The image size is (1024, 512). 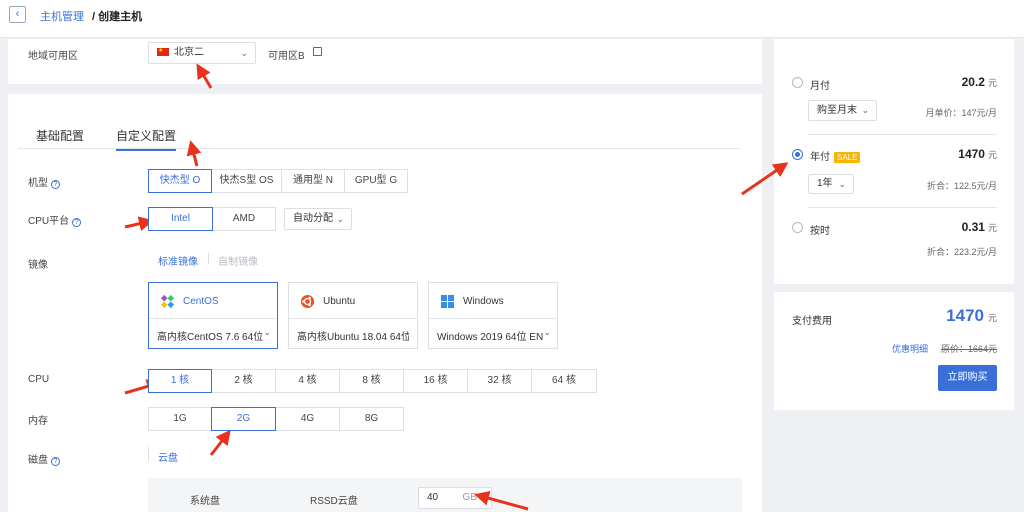 What do you see at coordinates (334, 501) in the screenshot?
I see `disk-type-label: RSSD云盘` at bounding box center [334, 501].